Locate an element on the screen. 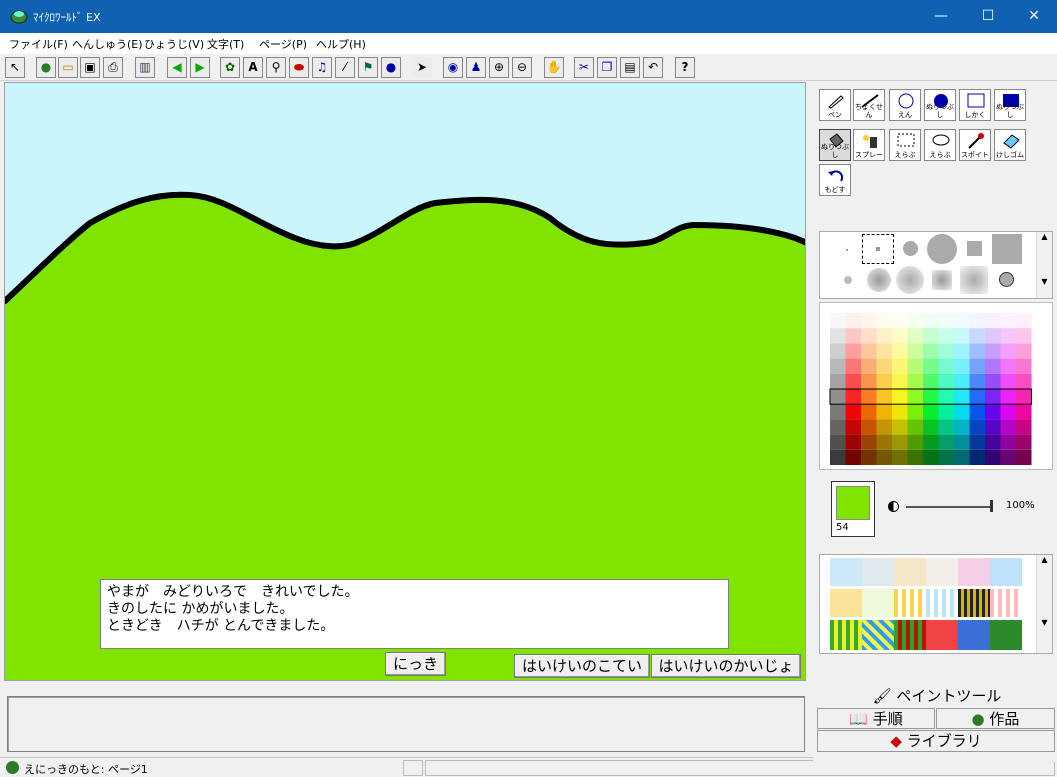 The height and width of the screenshot is (777, 1057). open-folder-icon: ▭ is located at coordinates (68, 67).